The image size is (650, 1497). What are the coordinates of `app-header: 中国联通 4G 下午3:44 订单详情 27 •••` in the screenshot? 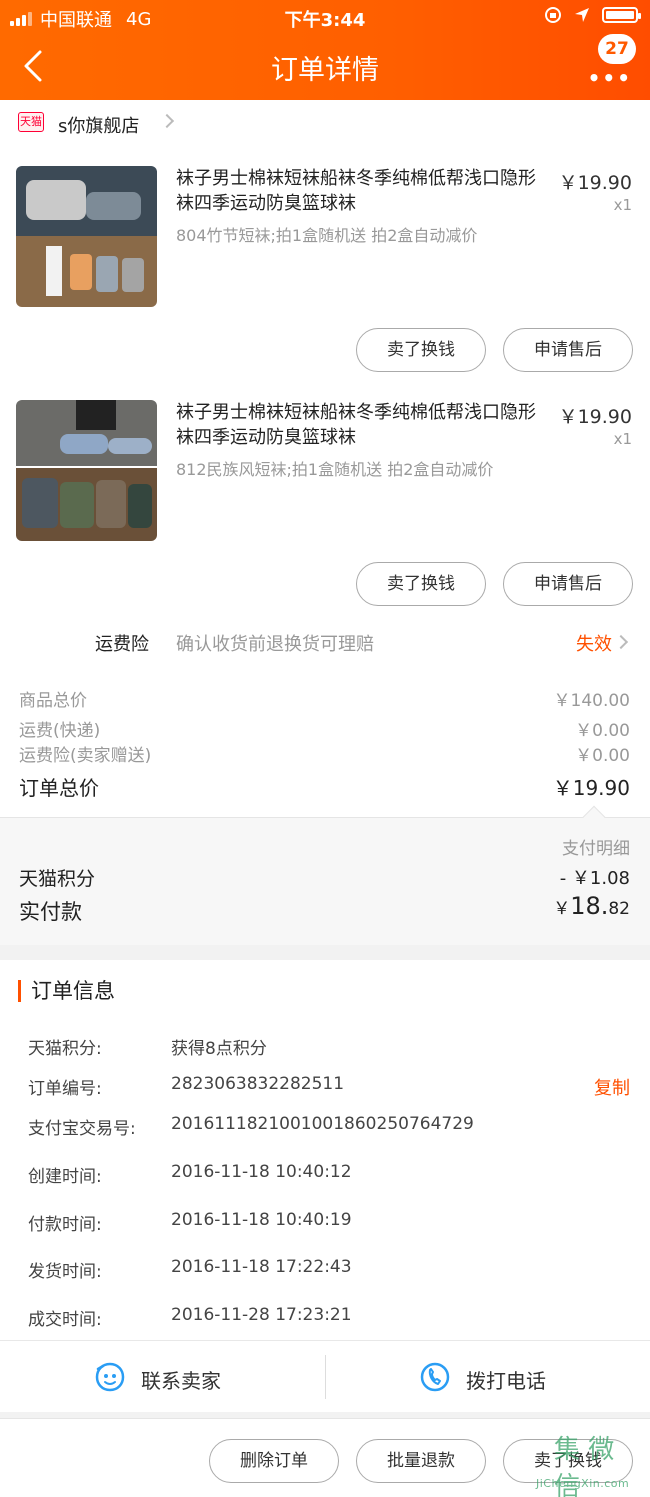 It's located at (325, 50).